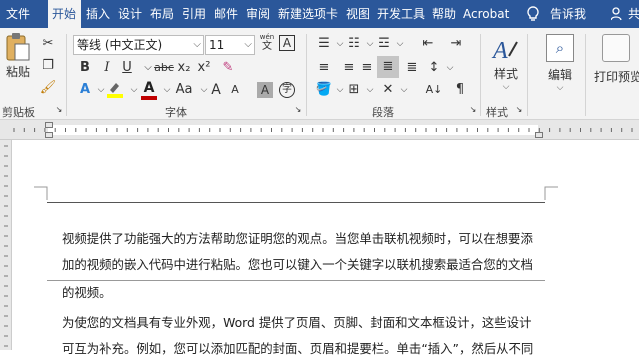 The width and height of the screenshot is (639, 362). What do you see at coordinates (48, 66) in the screenshot?
I see `copy-icon: ❐` at bounding box center [48, 66].